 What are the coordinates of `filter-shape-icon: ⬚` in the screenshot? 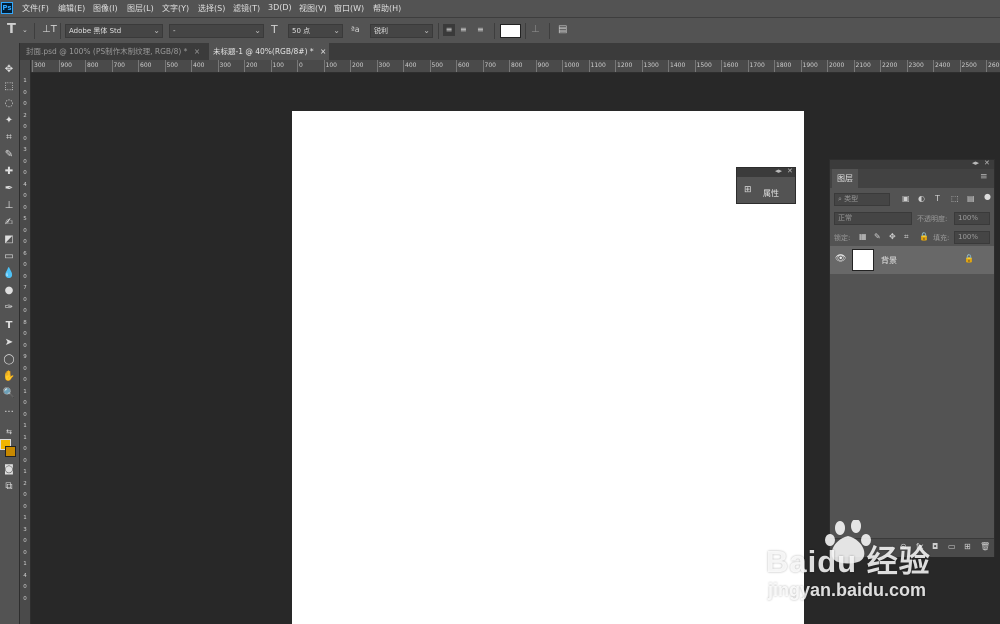 It's located at (955, 198).